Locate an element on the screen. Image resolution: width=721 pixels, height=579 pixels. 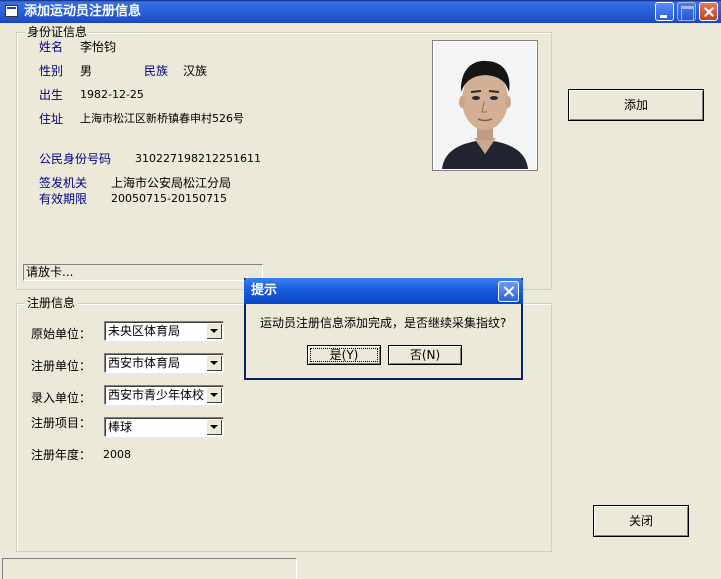
gender-value: 男 is located at coordinates (86, 71).